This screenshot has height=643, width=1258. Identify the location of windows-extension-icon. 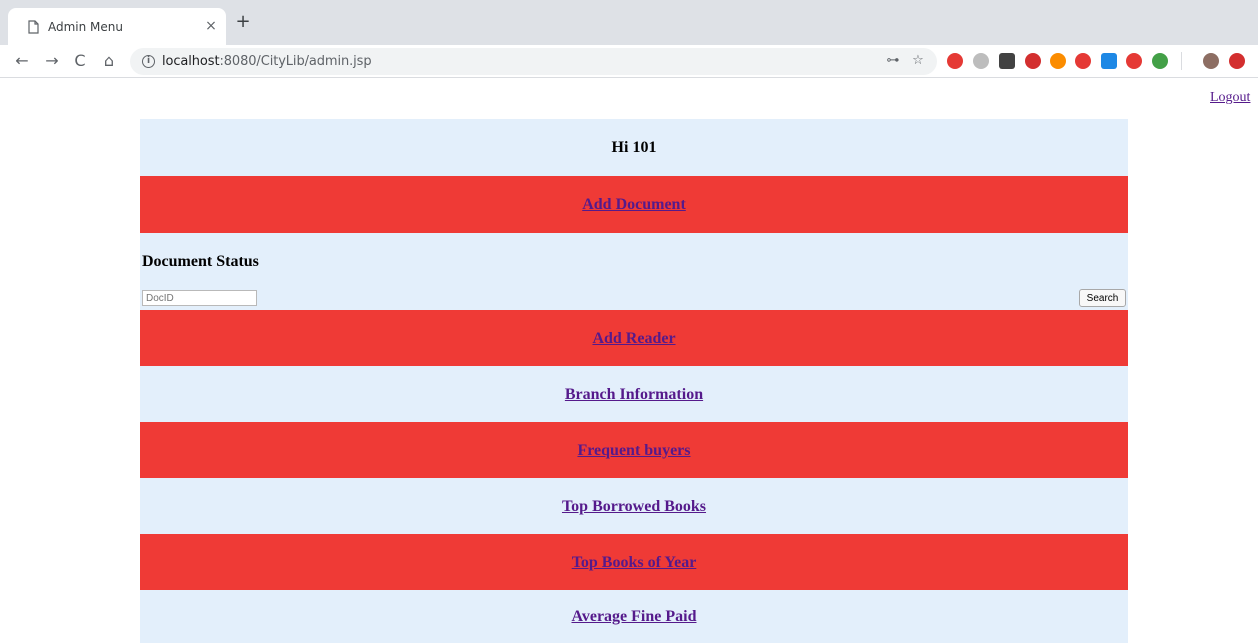
(1109, 61).